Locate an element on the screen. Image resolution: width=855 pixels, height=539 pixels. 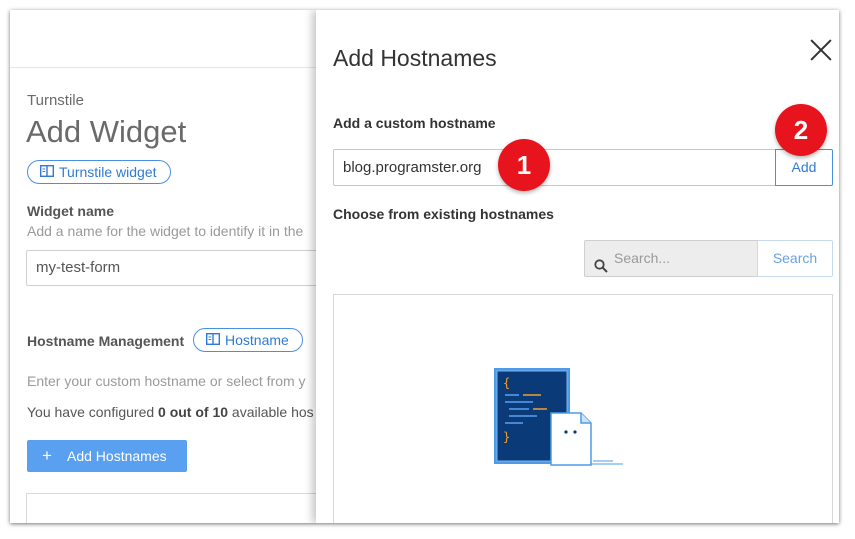
search-button: Search is located at coordinates (795, 258).